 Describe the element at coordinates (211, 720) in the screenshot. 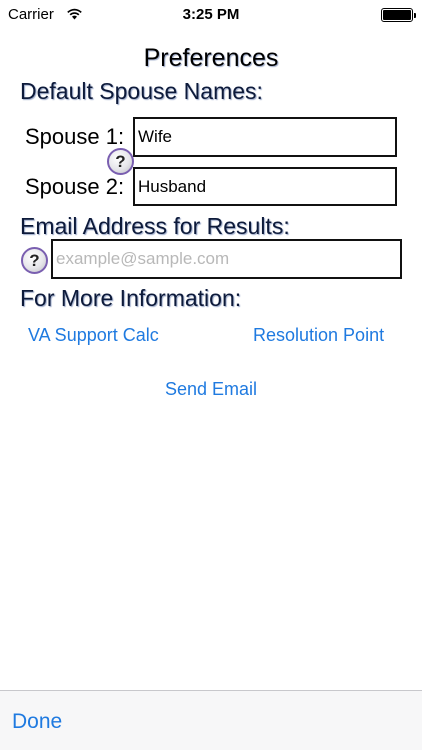

I see `bottom-toolbar: Done` at that location.